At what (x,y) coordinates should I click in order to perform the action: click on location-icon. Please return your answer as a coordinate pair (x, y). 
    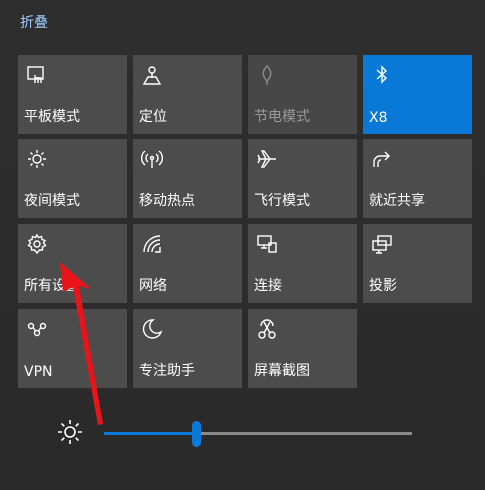
    Looking at the image, I should click on (152, 75).